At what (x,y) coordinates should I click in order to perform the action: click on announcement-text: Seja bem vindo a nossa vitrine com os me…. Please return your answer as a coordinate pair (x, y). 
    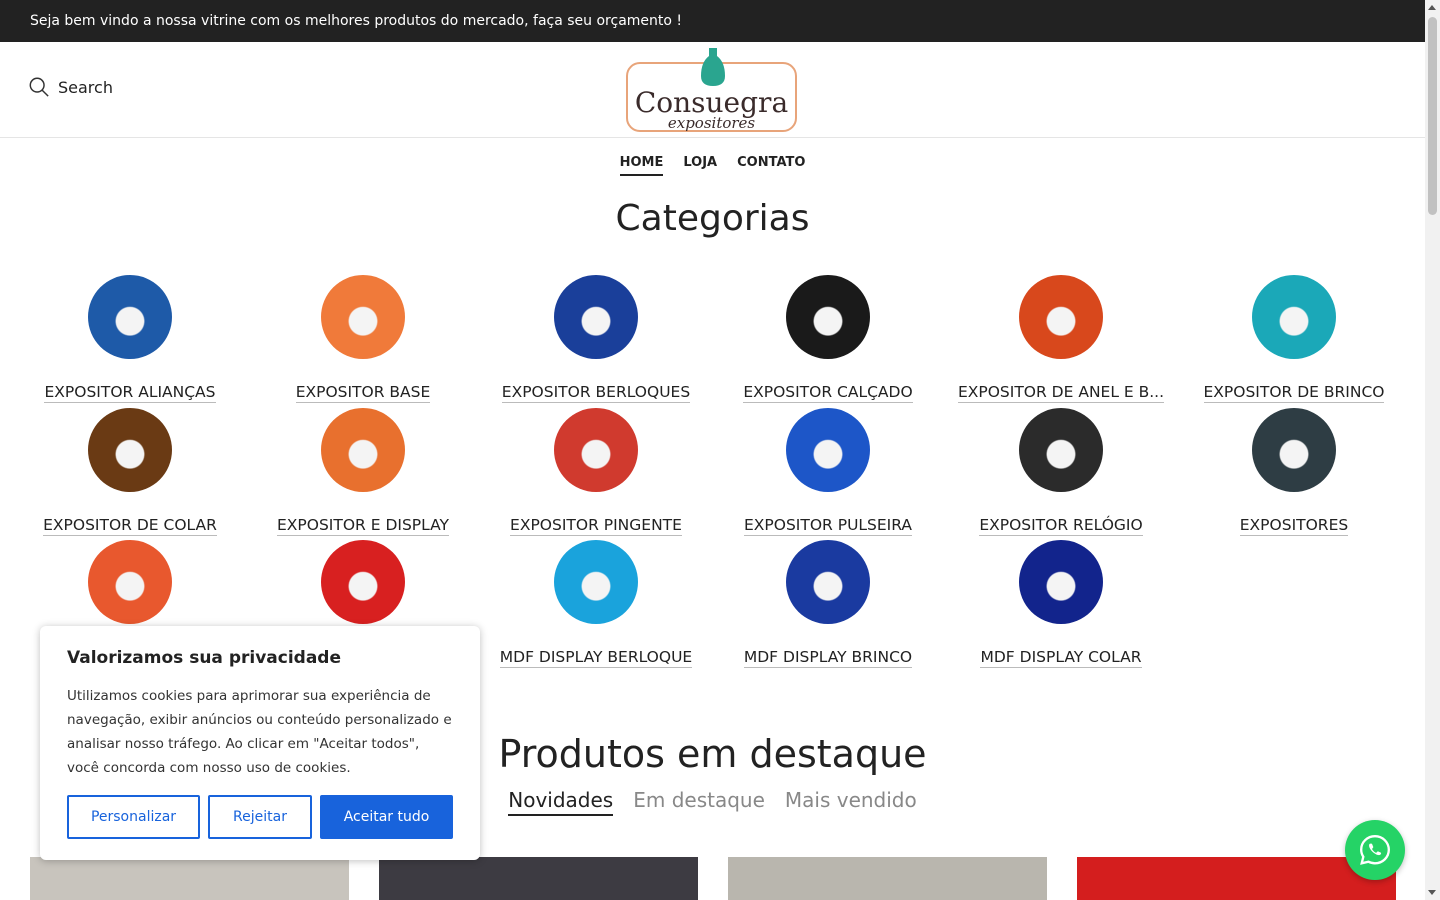
    Looking at the image, I should click on (356, 21).